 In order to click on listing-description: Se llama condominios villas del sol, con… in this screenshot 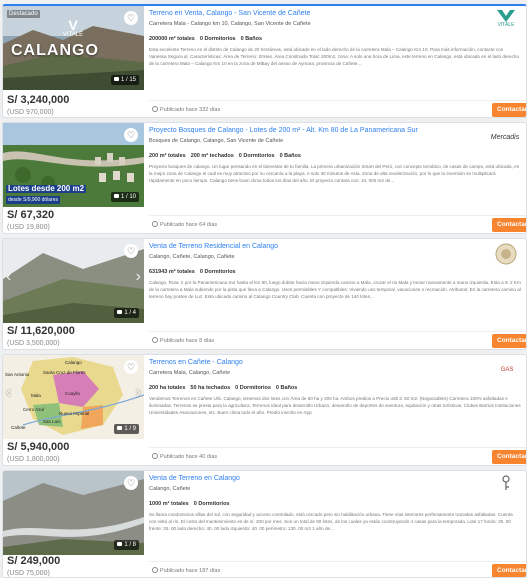, I will do `click(331, 521)`.